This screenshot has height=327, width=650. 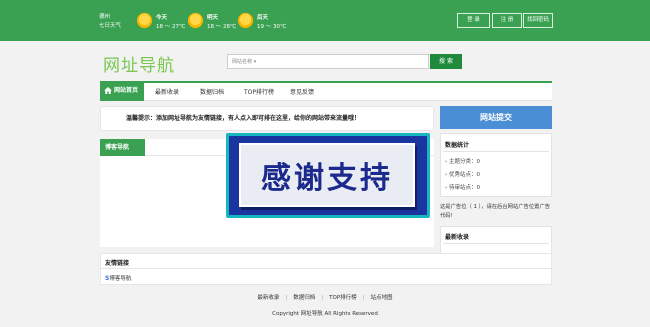 What do you see at coordinates (213, 18) in the screenshot?
I see `weather-day-label: 明天` at bounding box center [213, 18].